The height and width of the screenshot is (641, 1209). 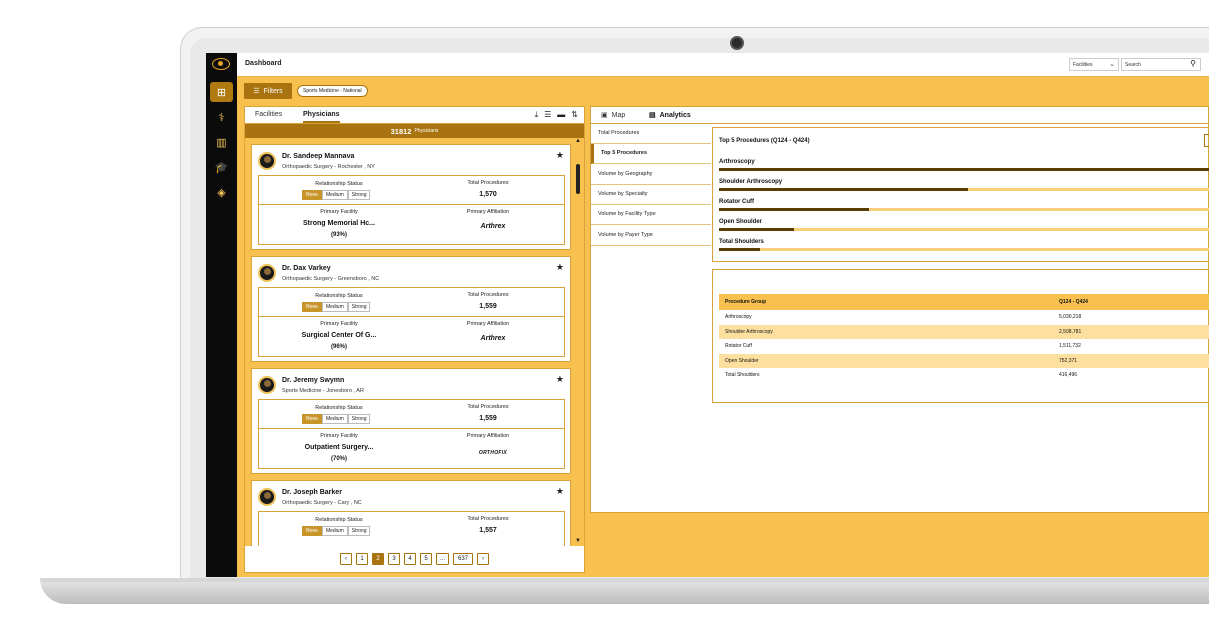 What do you see at coordinates (578, 541) in the screenshot?
I see `scroll-down-icon: ▼` at bounding box center [578, 541].